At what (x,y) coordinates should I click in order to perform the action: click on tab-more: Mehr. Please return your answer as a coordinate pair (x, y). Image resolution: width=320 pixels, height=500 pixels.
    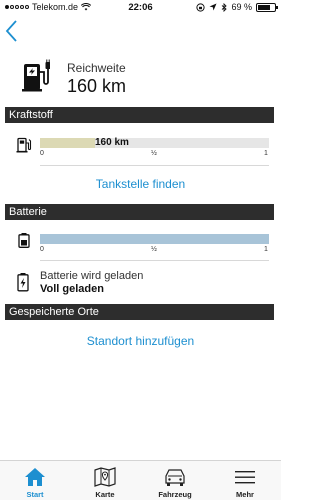
    Looking at the image, I should click on (245, 480).